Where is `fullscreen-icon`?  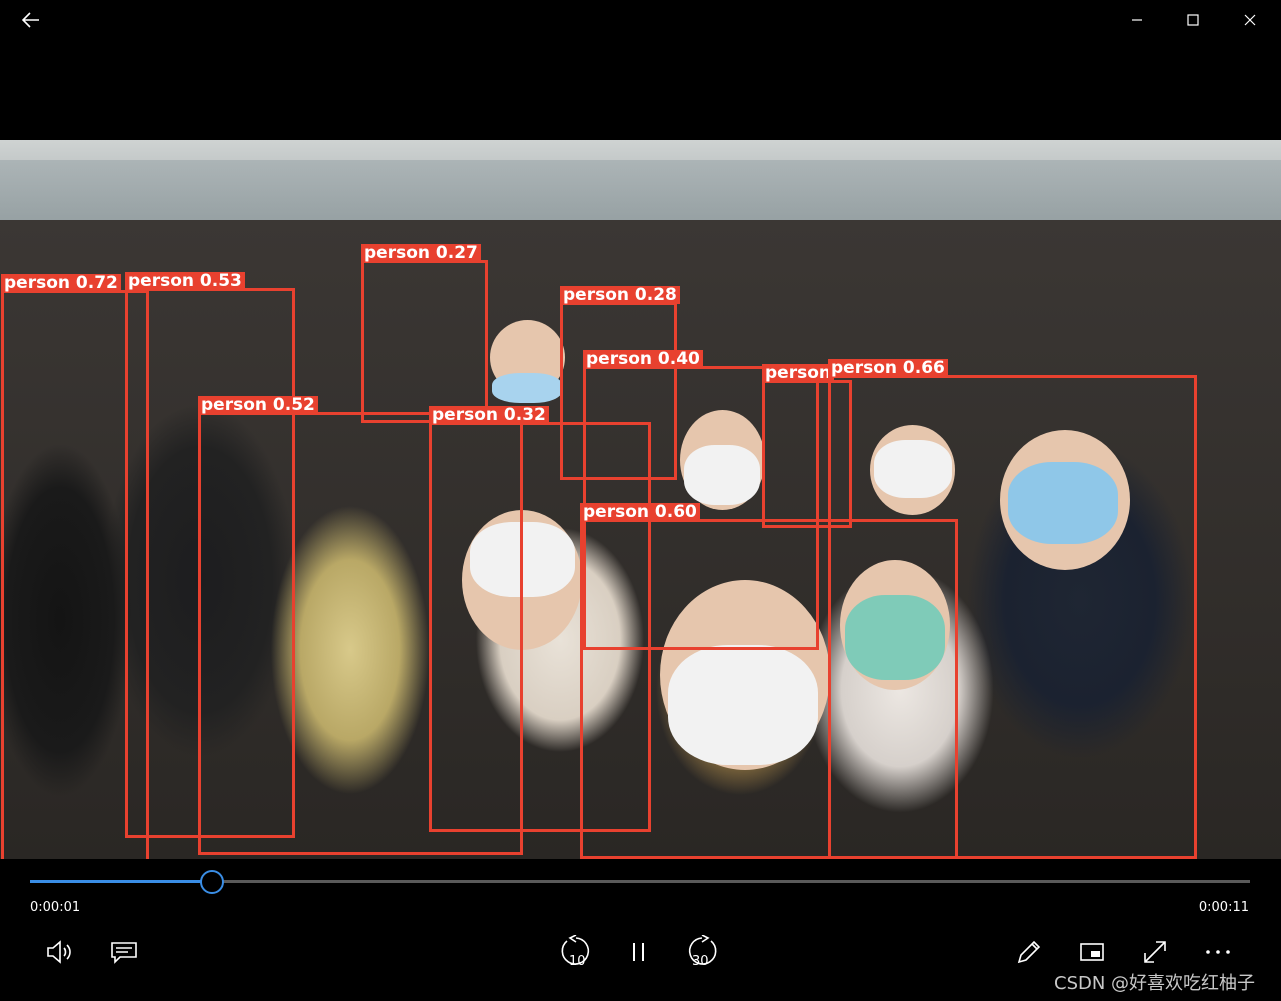 fullscreen-icon is located at coordinates (1155, 952).